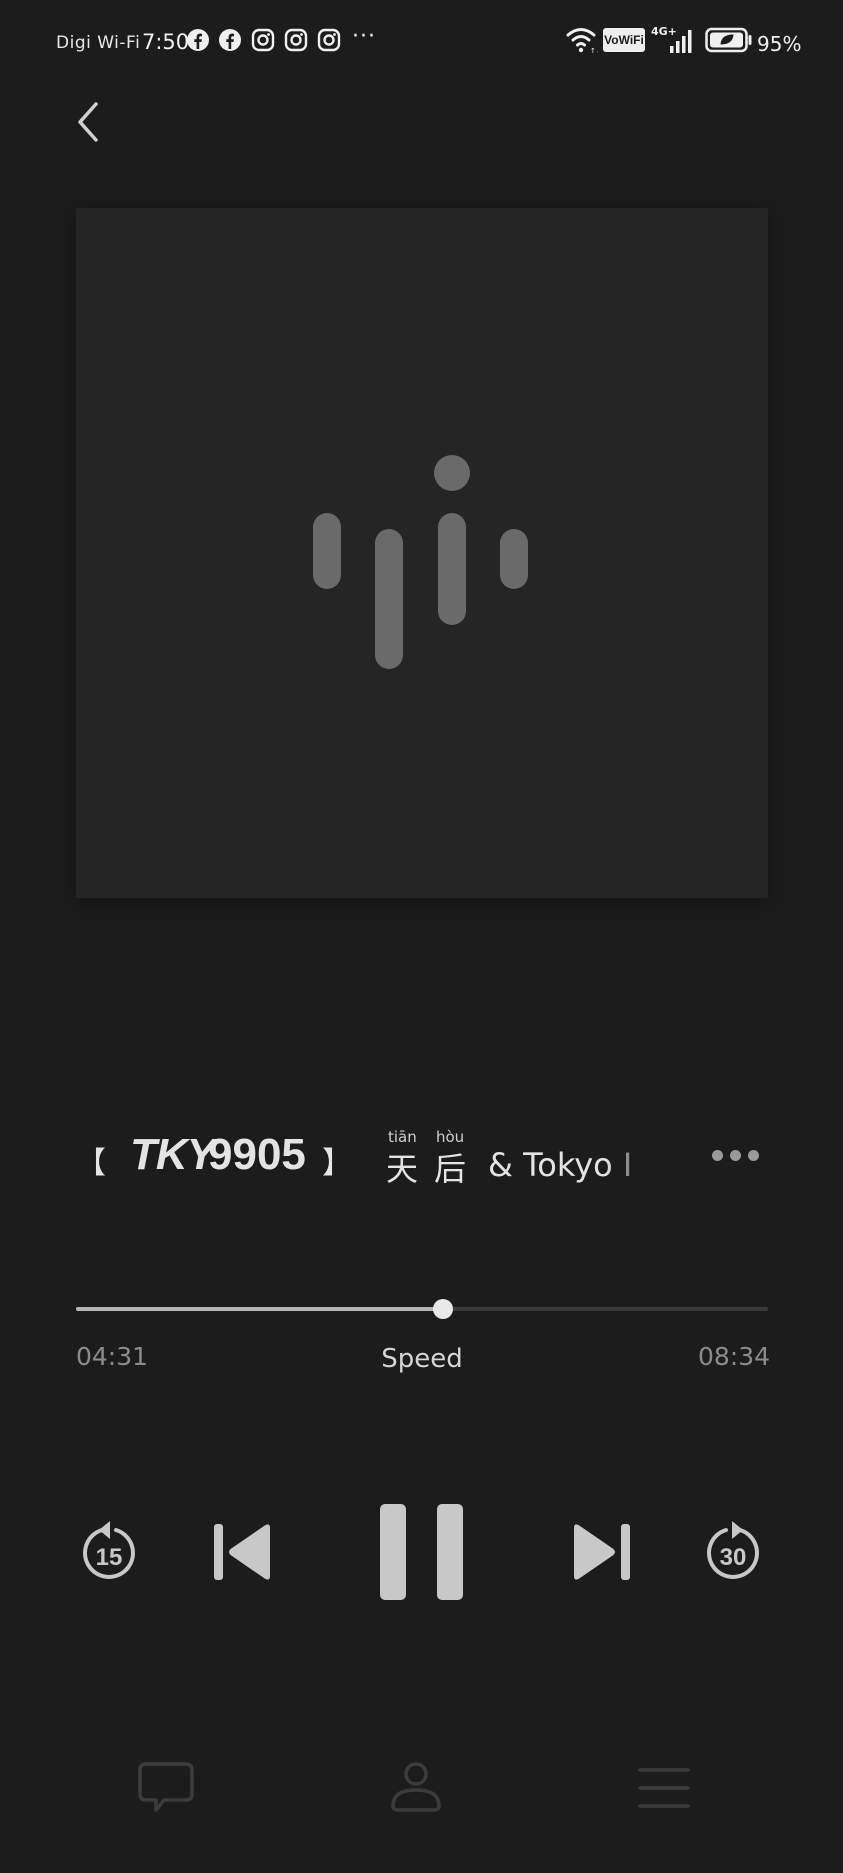  Describe the element at coordinates (420, 562) in the screenshot. I see `app-logo-icon` at that location.